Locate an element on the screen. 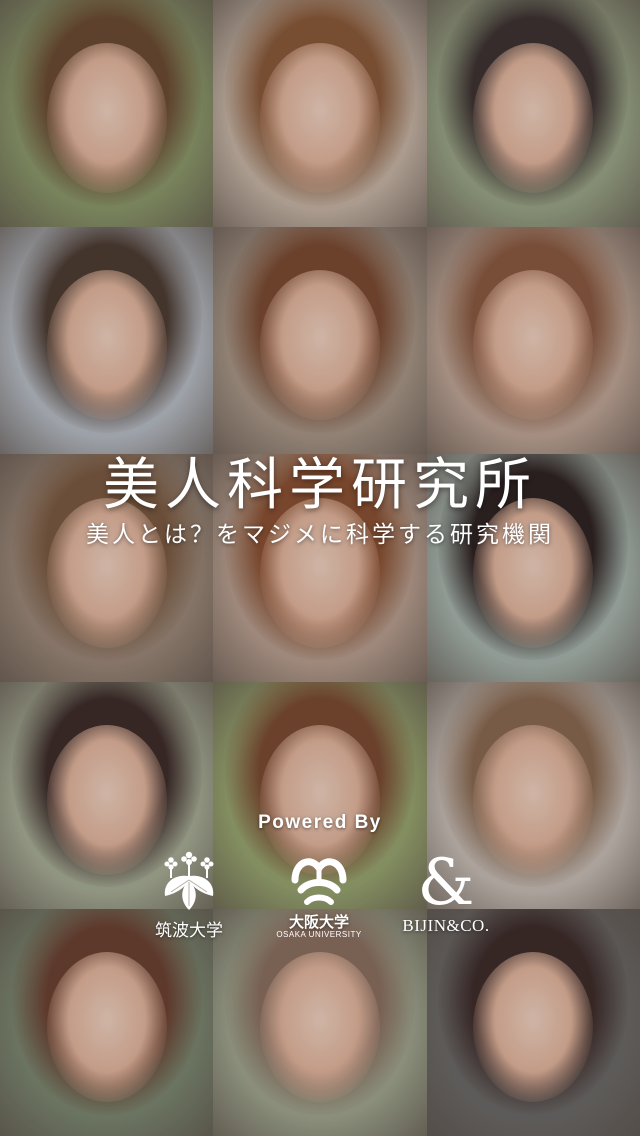 The height and width of the screenshot is (1136, 640). partner-name: 筑波大学 is located at coordinates (189, 931).